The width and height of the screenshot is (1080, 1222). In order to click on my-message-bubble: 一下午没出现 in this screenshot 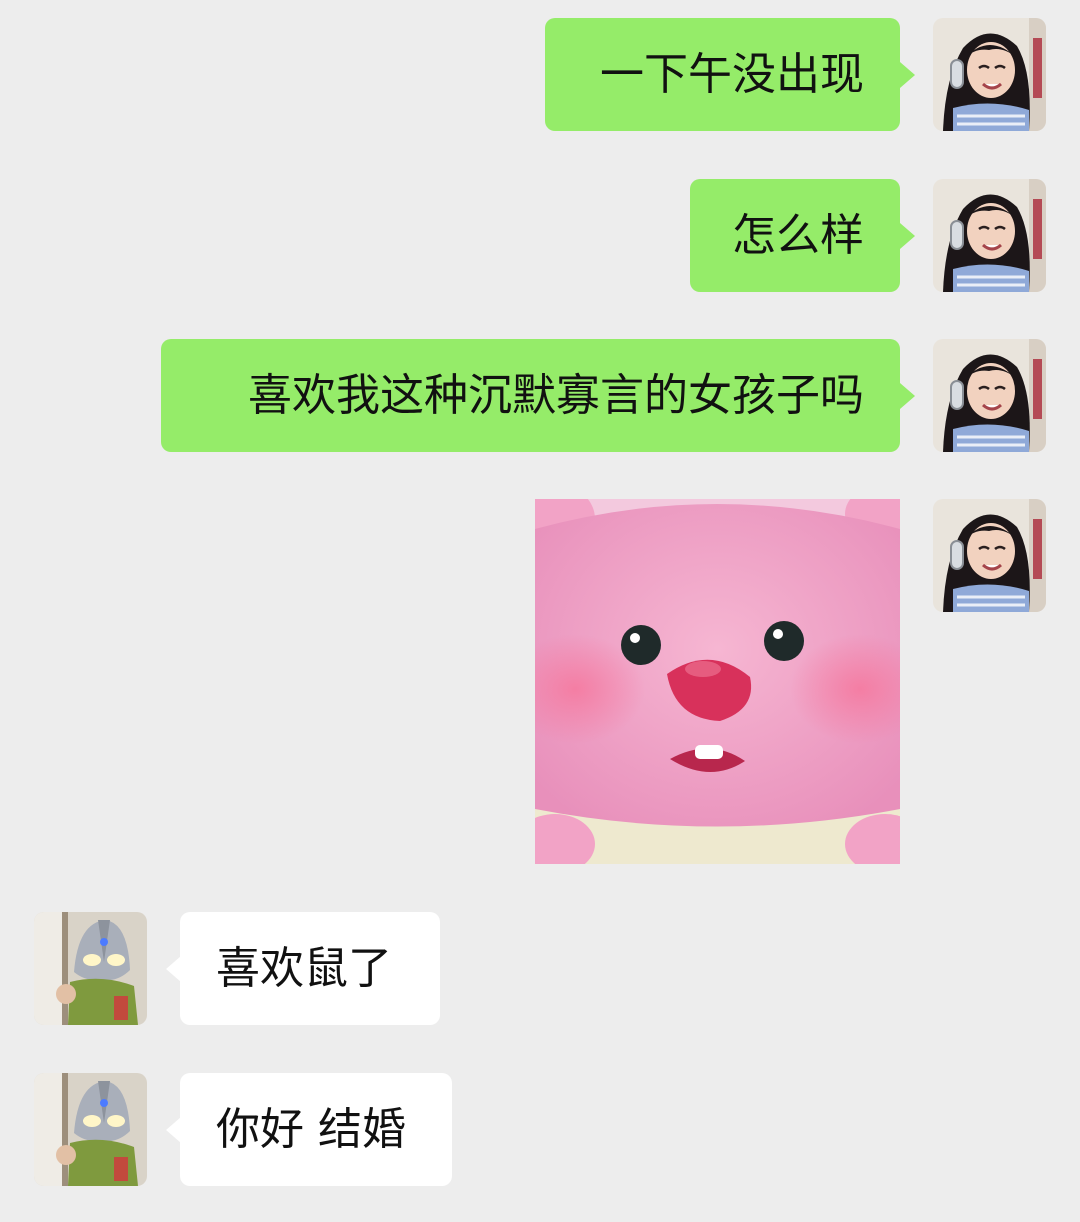, I will do `click(722, 74)`.